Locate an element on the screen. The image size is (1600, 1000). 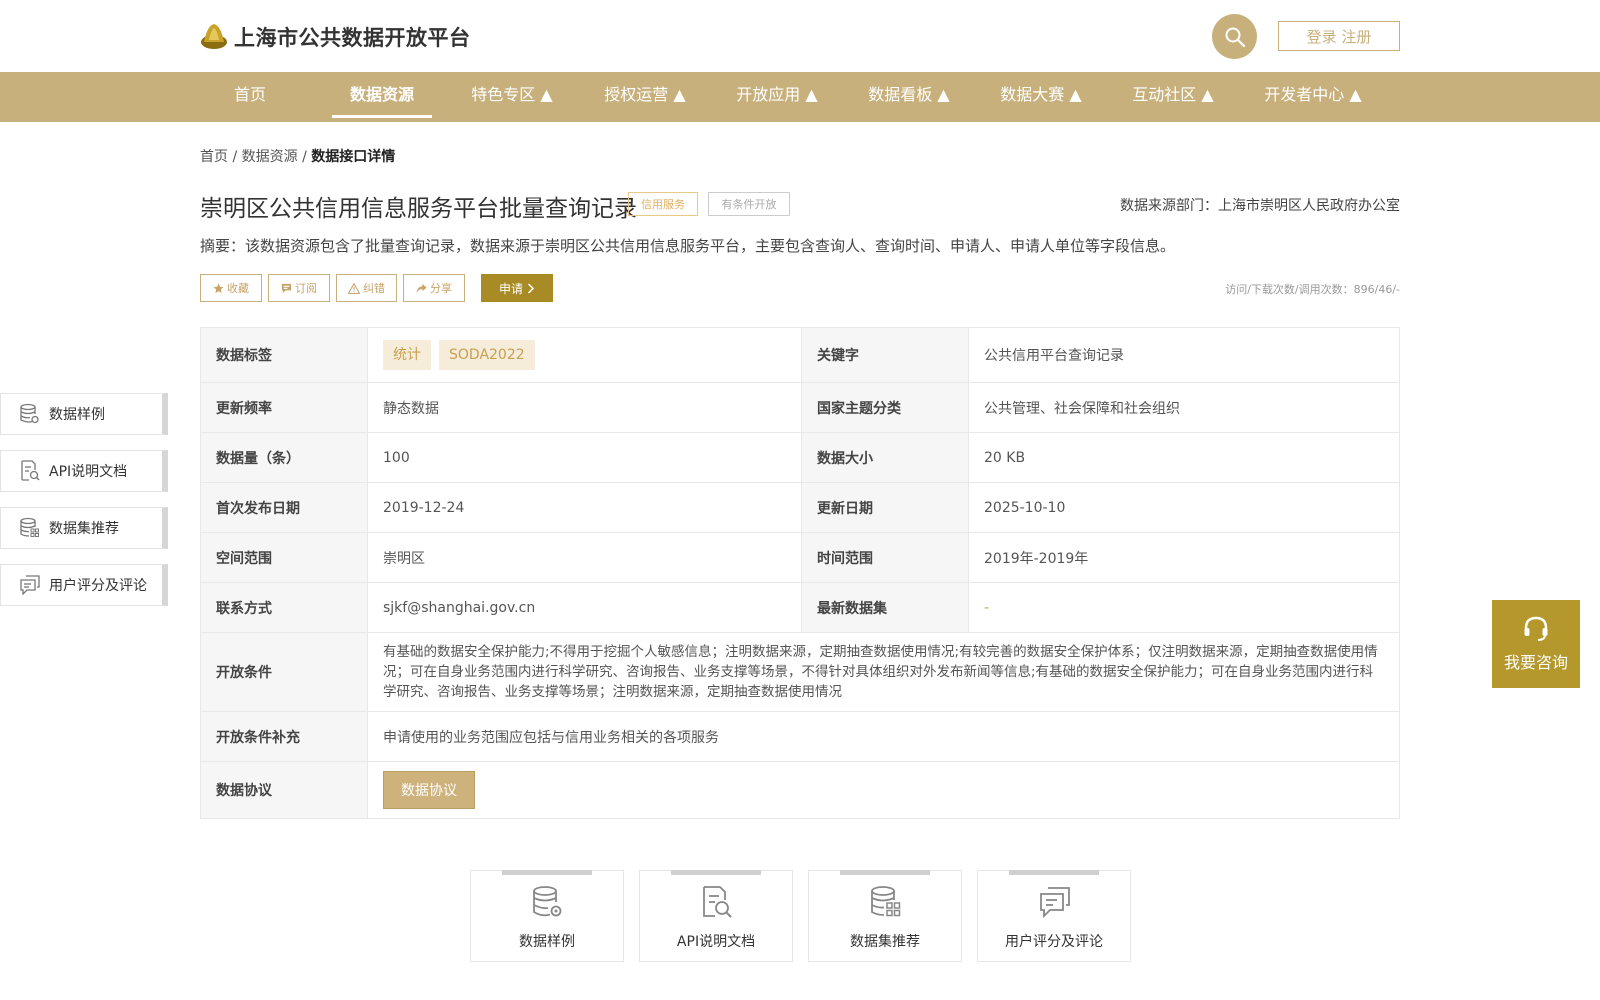
table-row: 数据标签 统计 SODA2022 关键字 公共信用平台查询记录 is located at coordinates (800, 355).